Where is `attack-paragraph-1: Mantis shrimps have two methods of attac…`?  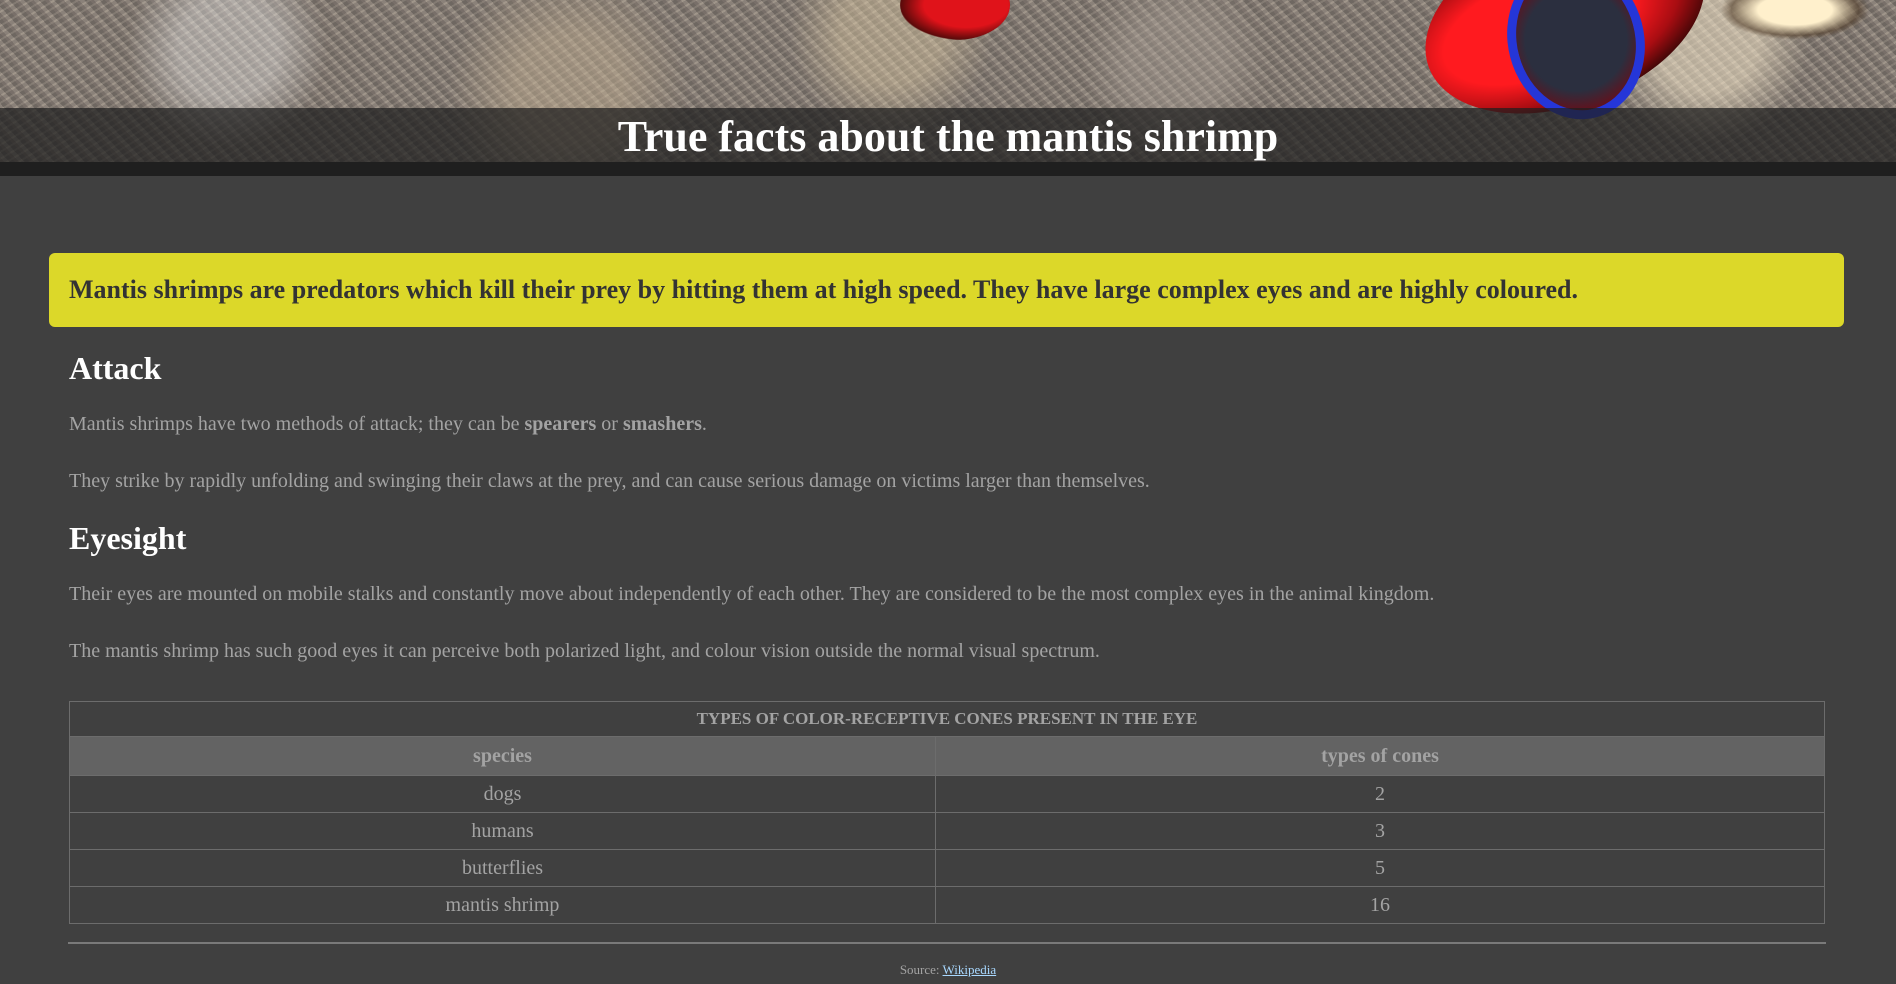 attack-paragraph-1: Mantis shrimps have two methods of attac… is located at coordinates (946, 424).